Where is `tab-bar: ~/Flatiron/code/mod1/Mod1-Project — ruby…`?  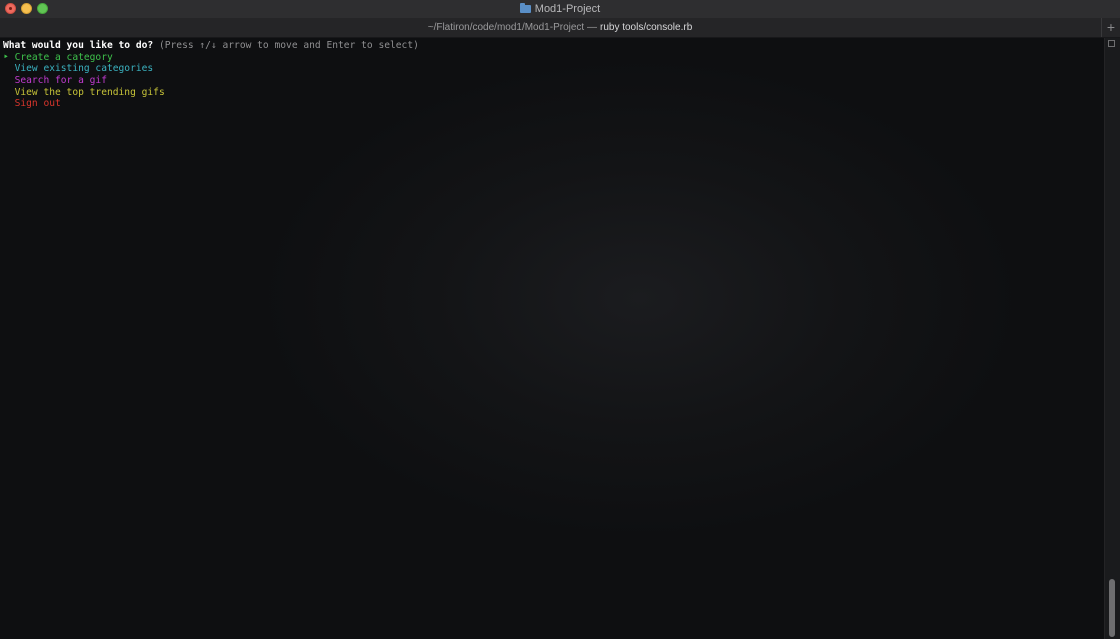 tab-bar: ~/Flatiron/code/mod1/Mod1-Project — ruby… is located at coordinates (560, 28).